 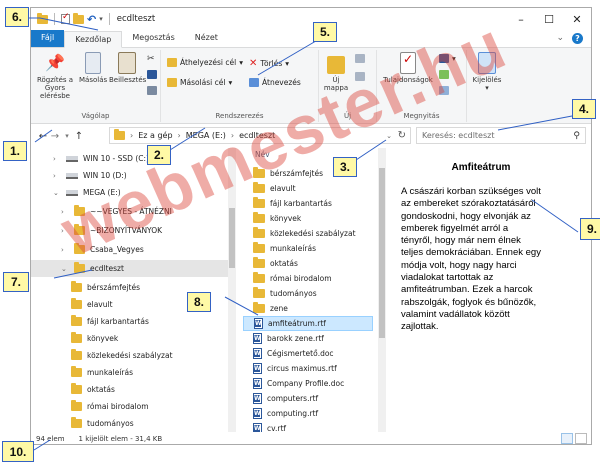 What do you see at coordinates (308, 263) in the screenshot?
I see `list-item: oktatás` at bounding box center [308, 263].